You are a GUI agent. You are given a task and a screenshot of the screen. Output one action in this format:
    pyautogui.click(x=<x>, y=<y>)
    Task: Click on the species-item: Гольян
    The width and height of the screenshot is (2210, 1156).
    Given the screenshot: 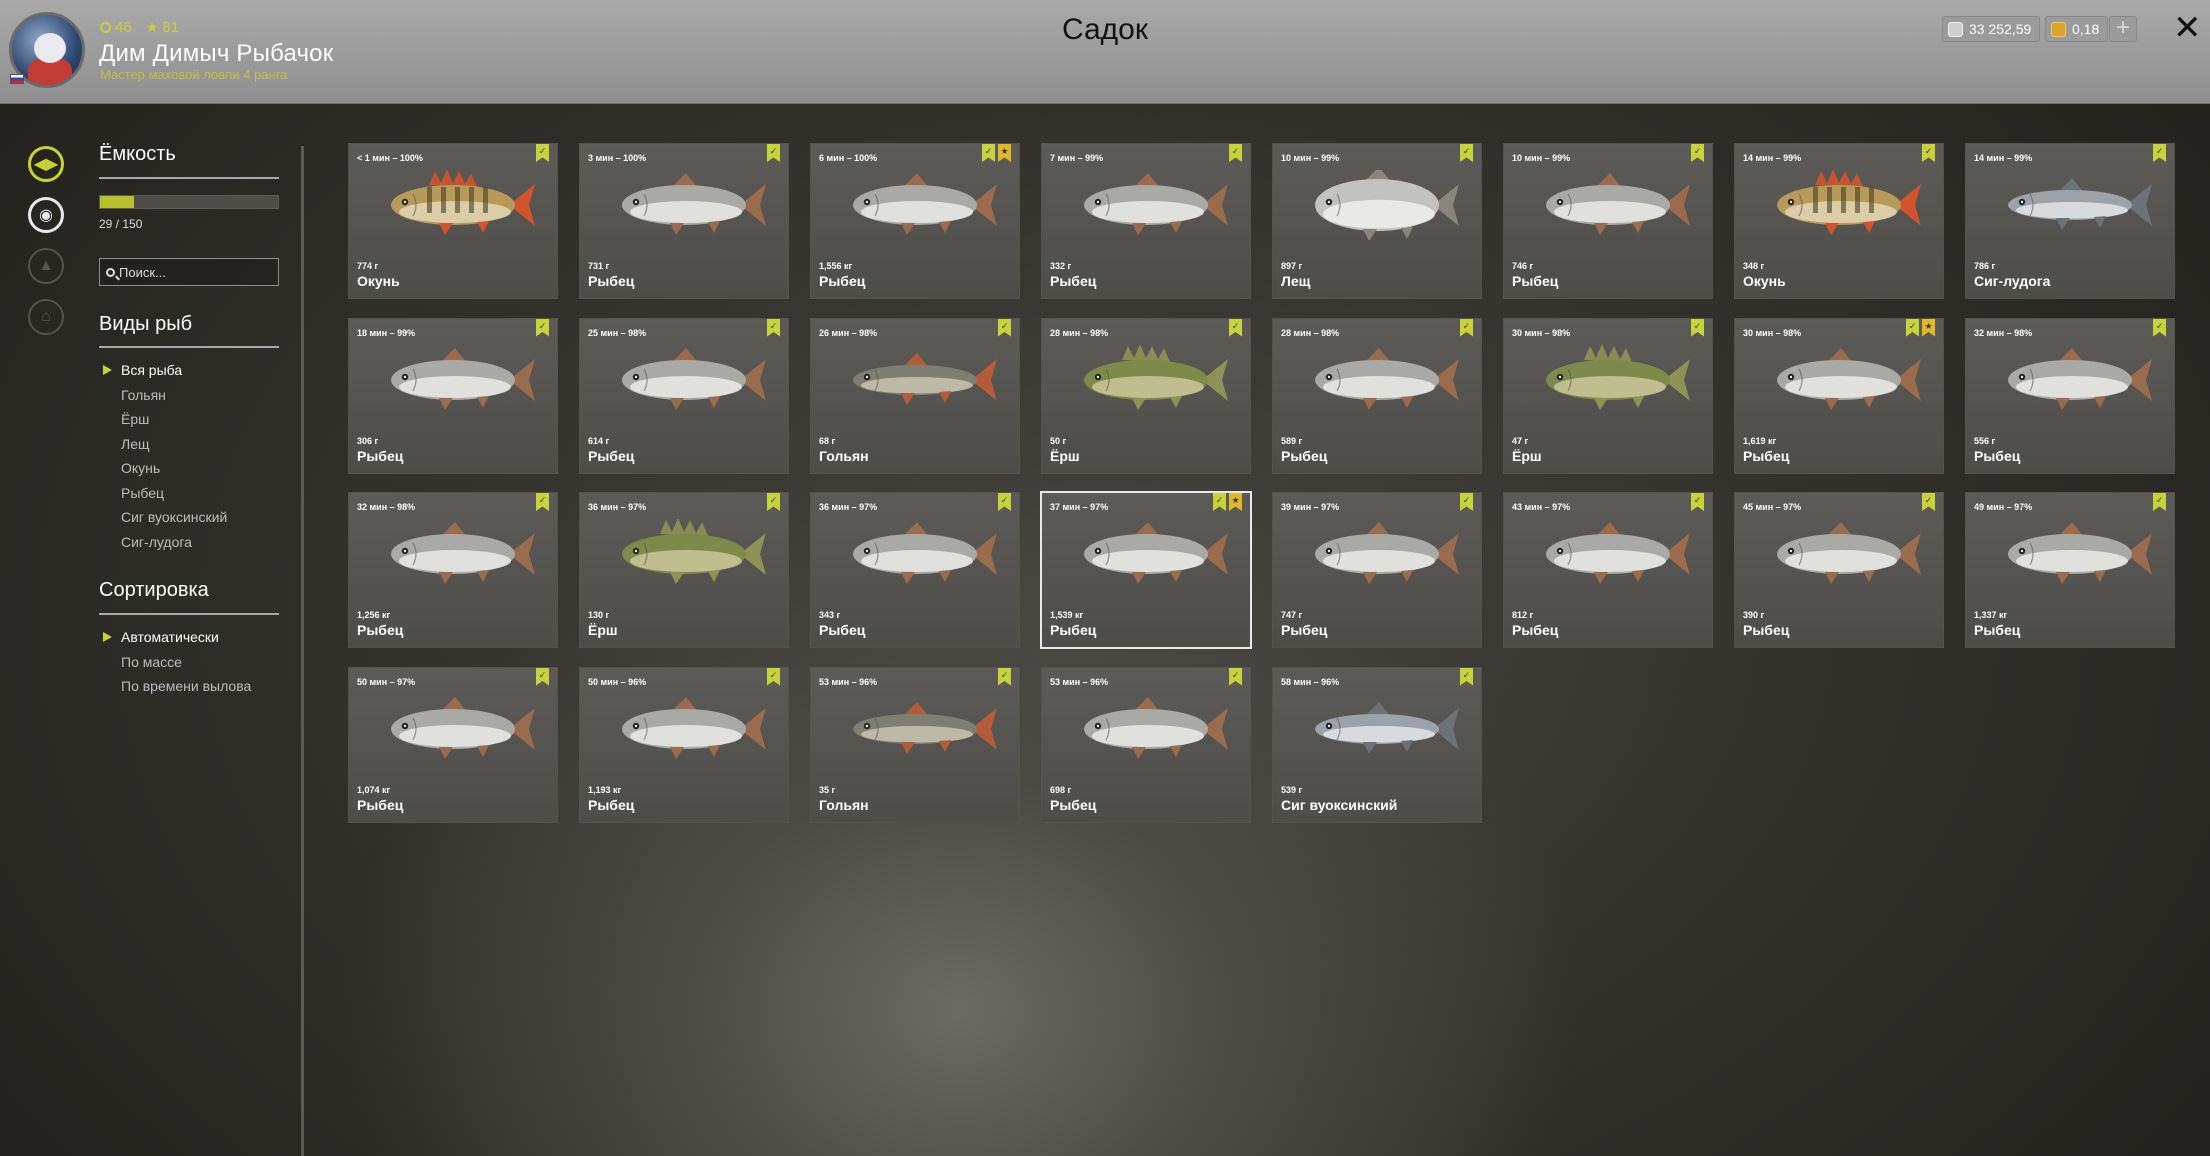 What is the action you would take?
    pyautogui.click(x=163, y=395)
    